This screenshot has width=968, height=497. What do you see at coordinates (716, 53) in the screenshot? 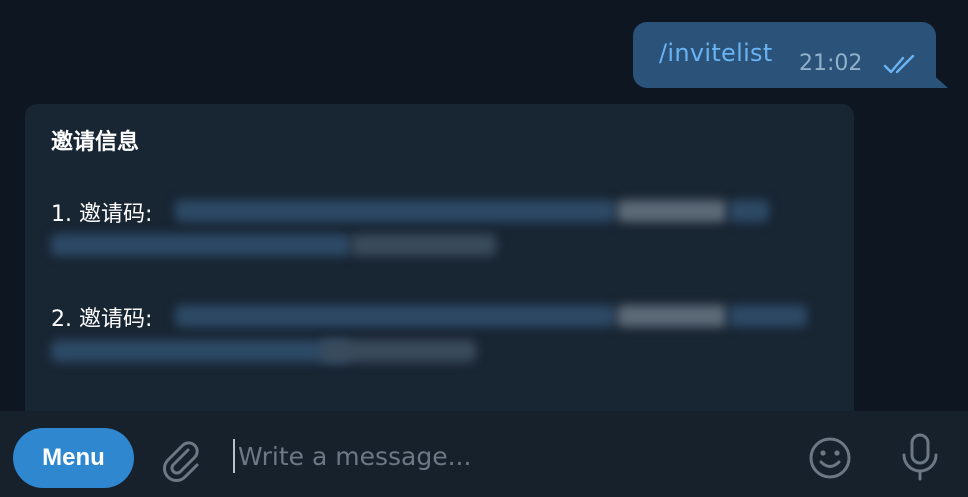
I see `outgoing-message-text: /invitelist` at bounding box center [716, 53].